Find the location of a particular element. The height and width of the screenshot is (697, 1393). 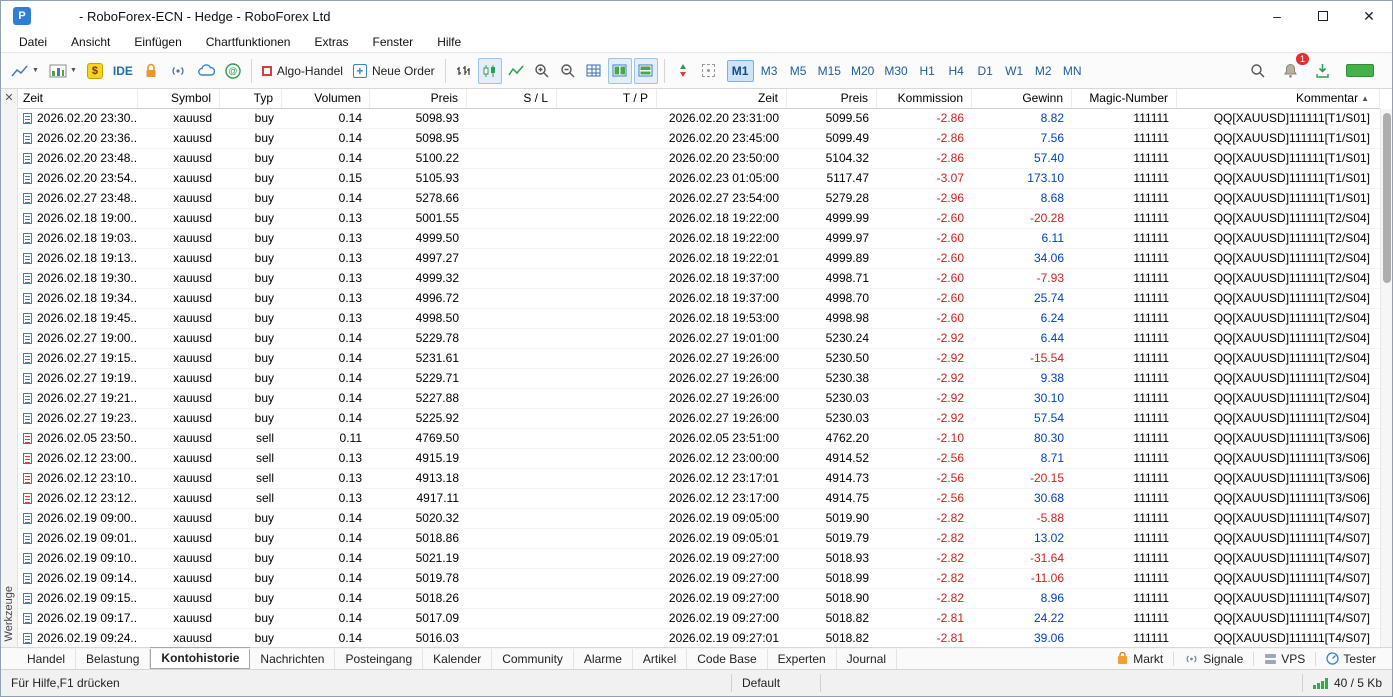

tab-alarme: Alarme is located at coordinates (603, 658).